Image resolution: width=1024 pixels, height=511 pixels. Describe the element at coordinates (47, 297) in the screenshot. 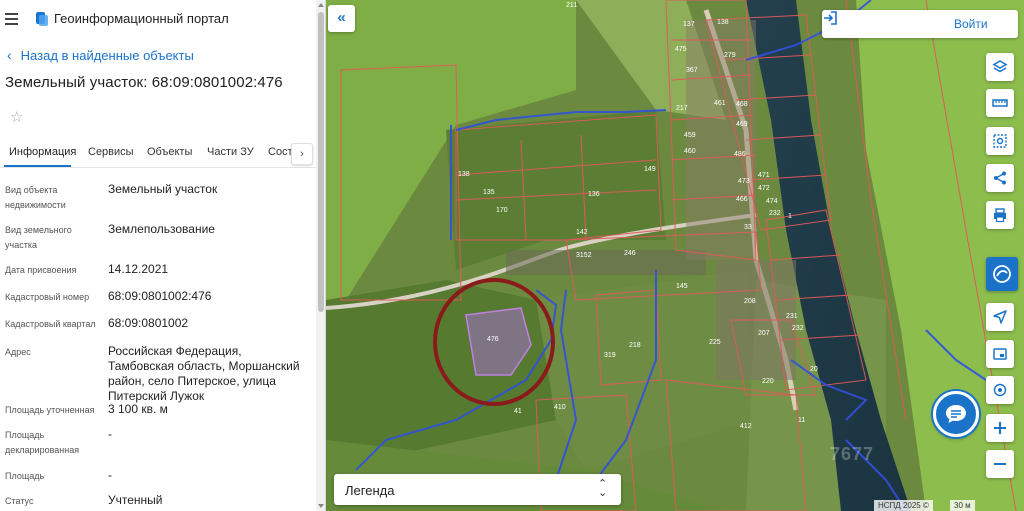

I see `prop-label: Кадастровый номер` at that location.